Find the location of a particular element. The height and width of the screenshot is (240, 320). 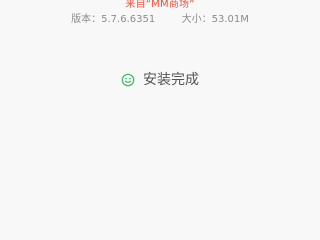

version-label: 版本：5.7.6.6351 is located at coordinates (113, 19).